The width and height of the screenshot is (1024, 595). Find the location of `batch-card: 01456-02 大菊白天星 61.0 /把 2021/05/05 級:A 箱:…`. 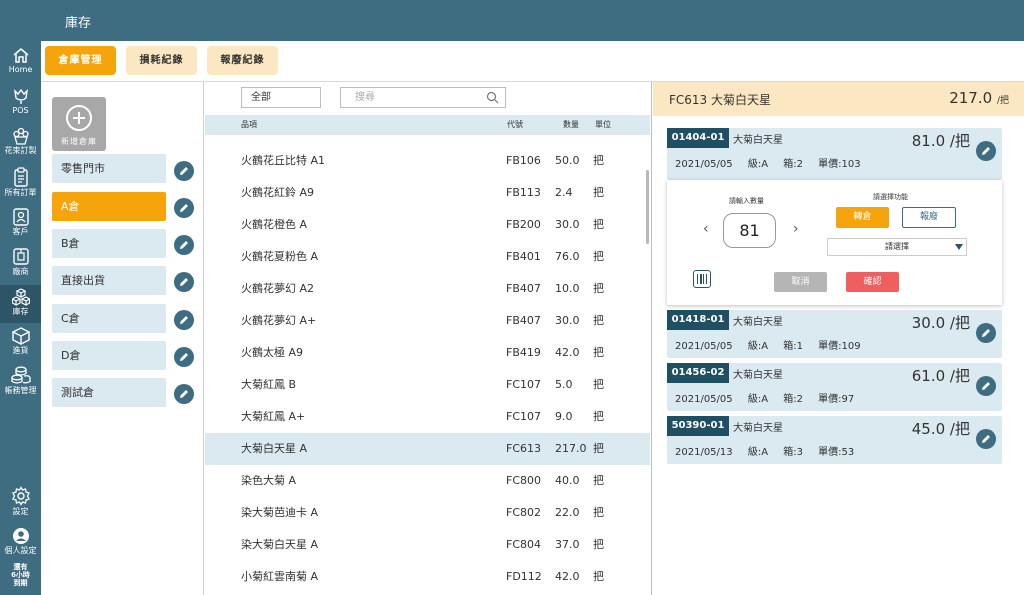

batch-card: 01456-02 大菊白天星 61.0 /把 2021/05/05 級:A 箱:… is located at coordinates (834, 387).